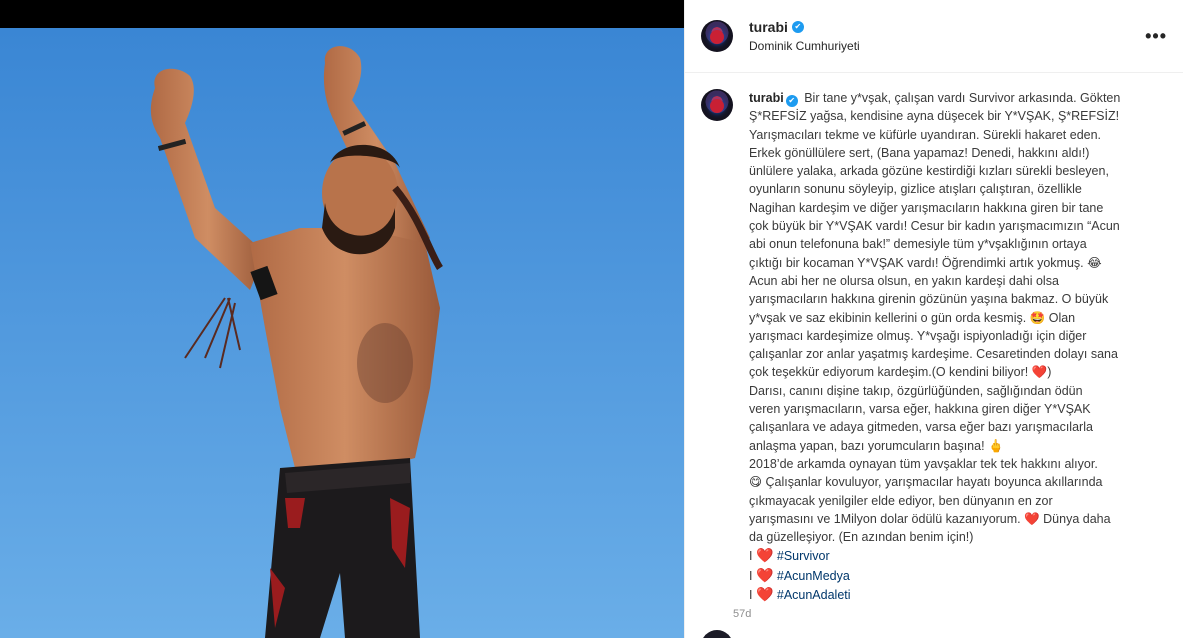 The image size is (1183, 638). What do you see at coordinates (947, 36) in the screenshot?
I see `author-info: turabi ✔ Dominik Cumhuriyeti` at bounding box center [947, 36].